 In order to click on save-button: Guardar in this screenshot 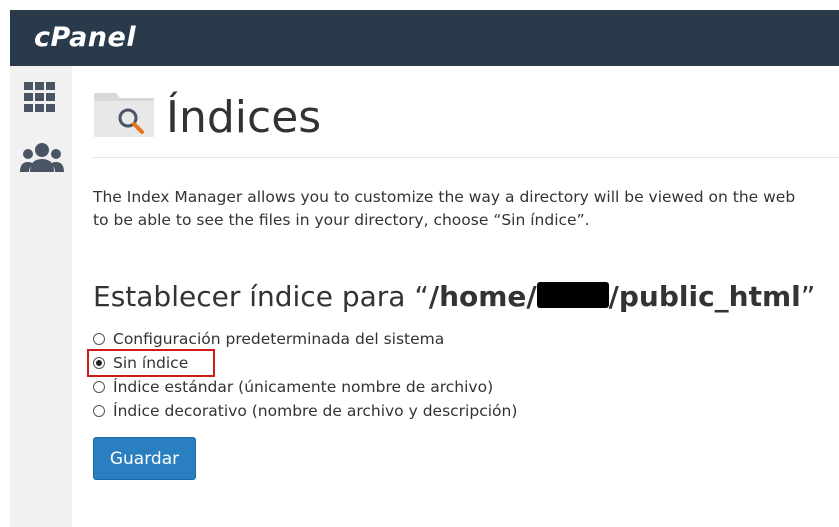, I will do `click(144, 458)`.